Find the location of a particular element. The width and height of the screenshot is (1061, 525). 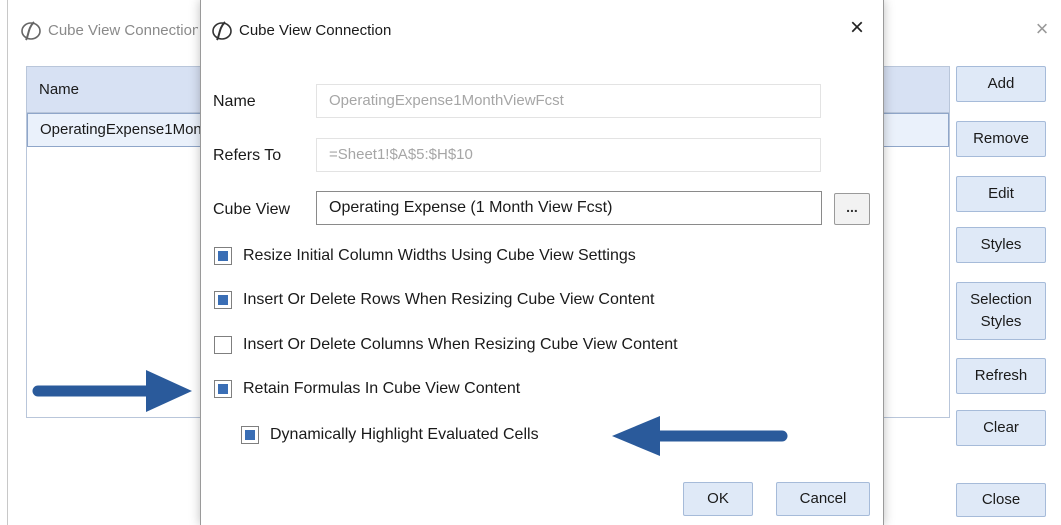

annotation-arrow-right-icon is located at coordinates (112, 391).